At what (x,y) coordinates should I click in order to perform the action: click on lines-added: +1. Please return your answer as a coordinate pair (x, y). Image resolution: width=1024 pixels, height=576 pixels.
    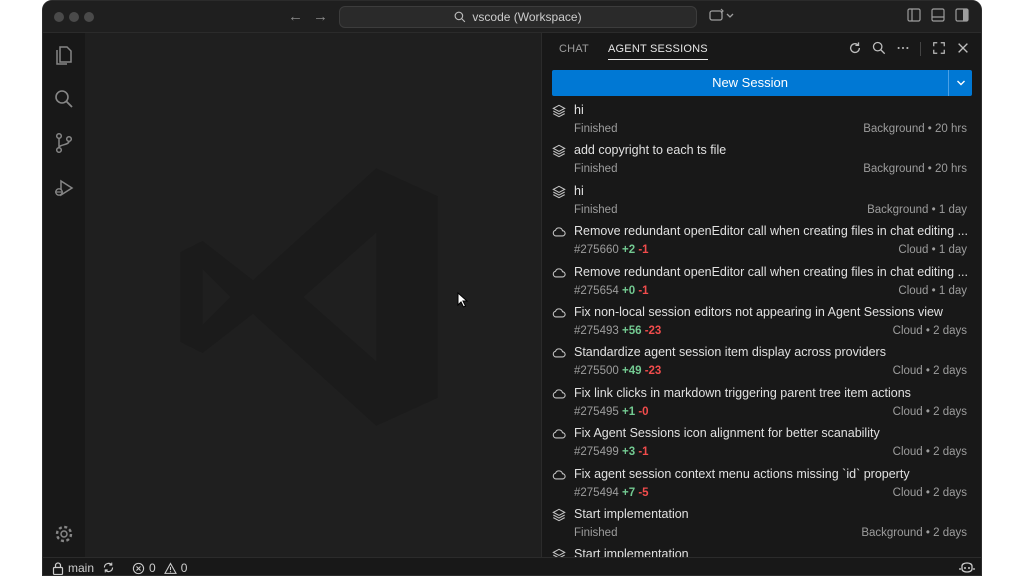
    Looking at the image, I should click on (628, 411).